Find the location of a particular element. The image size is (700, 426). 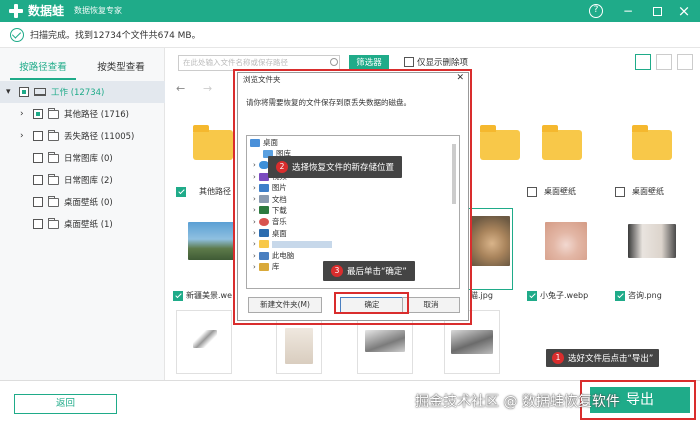

file-tile-label: 其他路径 is located at coordinates (203, 191).